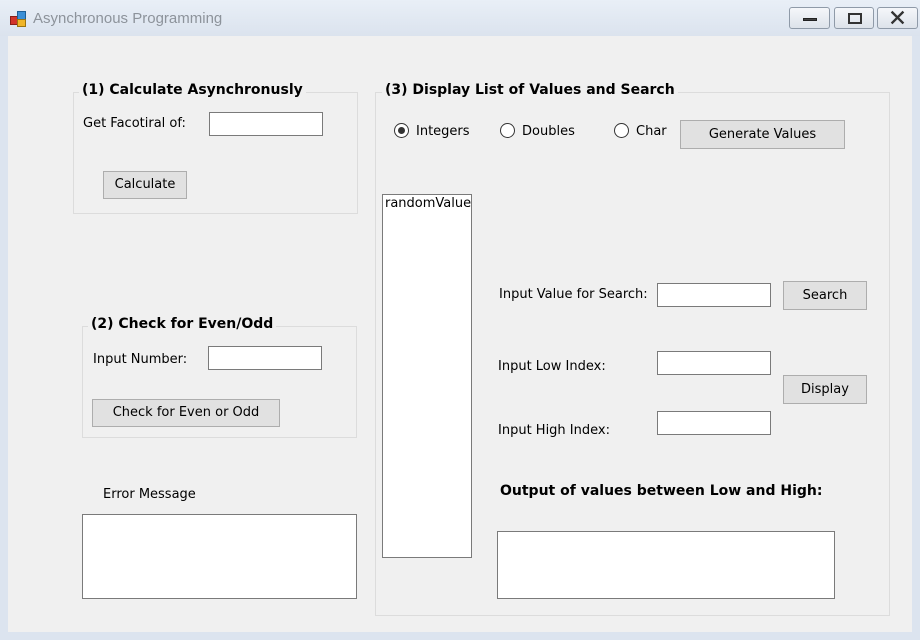  Describe the element at coordinates (666, 565) in the screenshot. I see `output-box` at that location.